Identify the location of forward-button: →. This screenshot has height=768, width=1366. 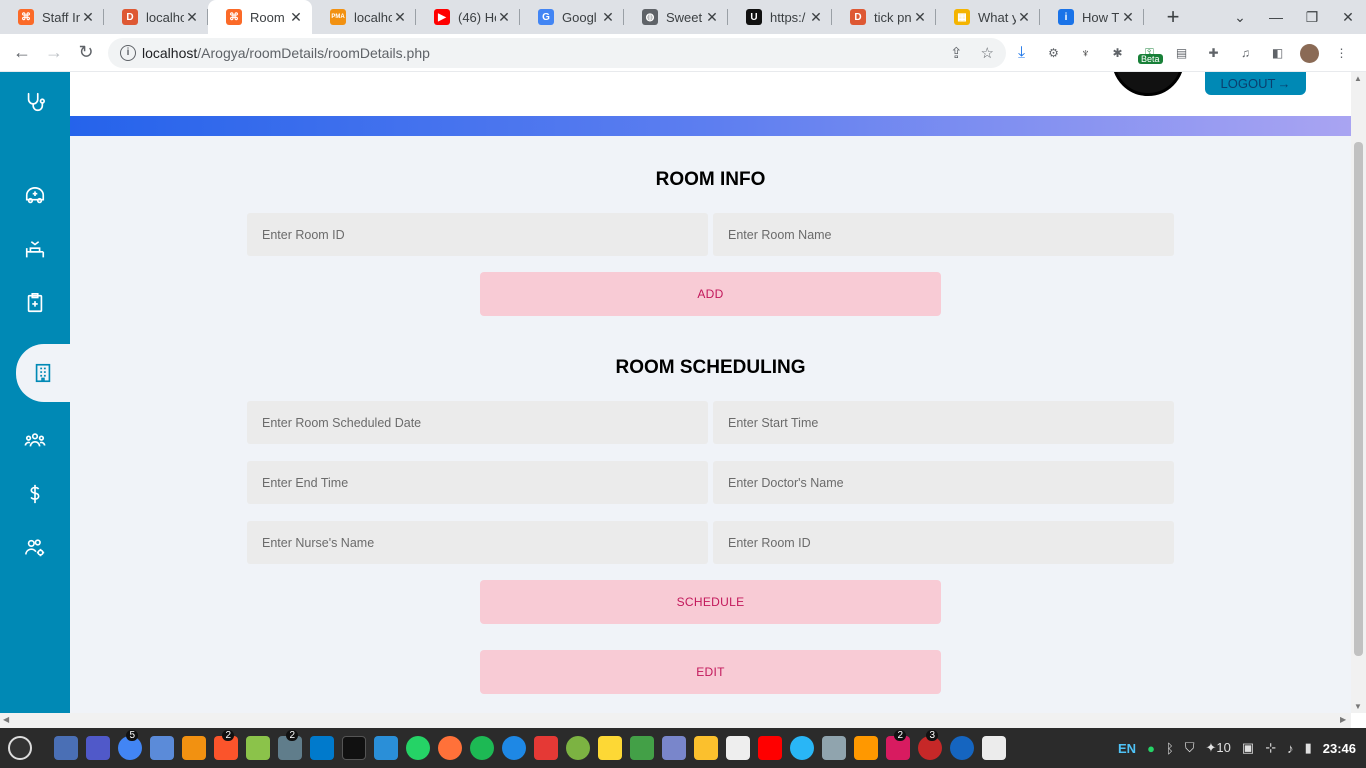
(54, 52).